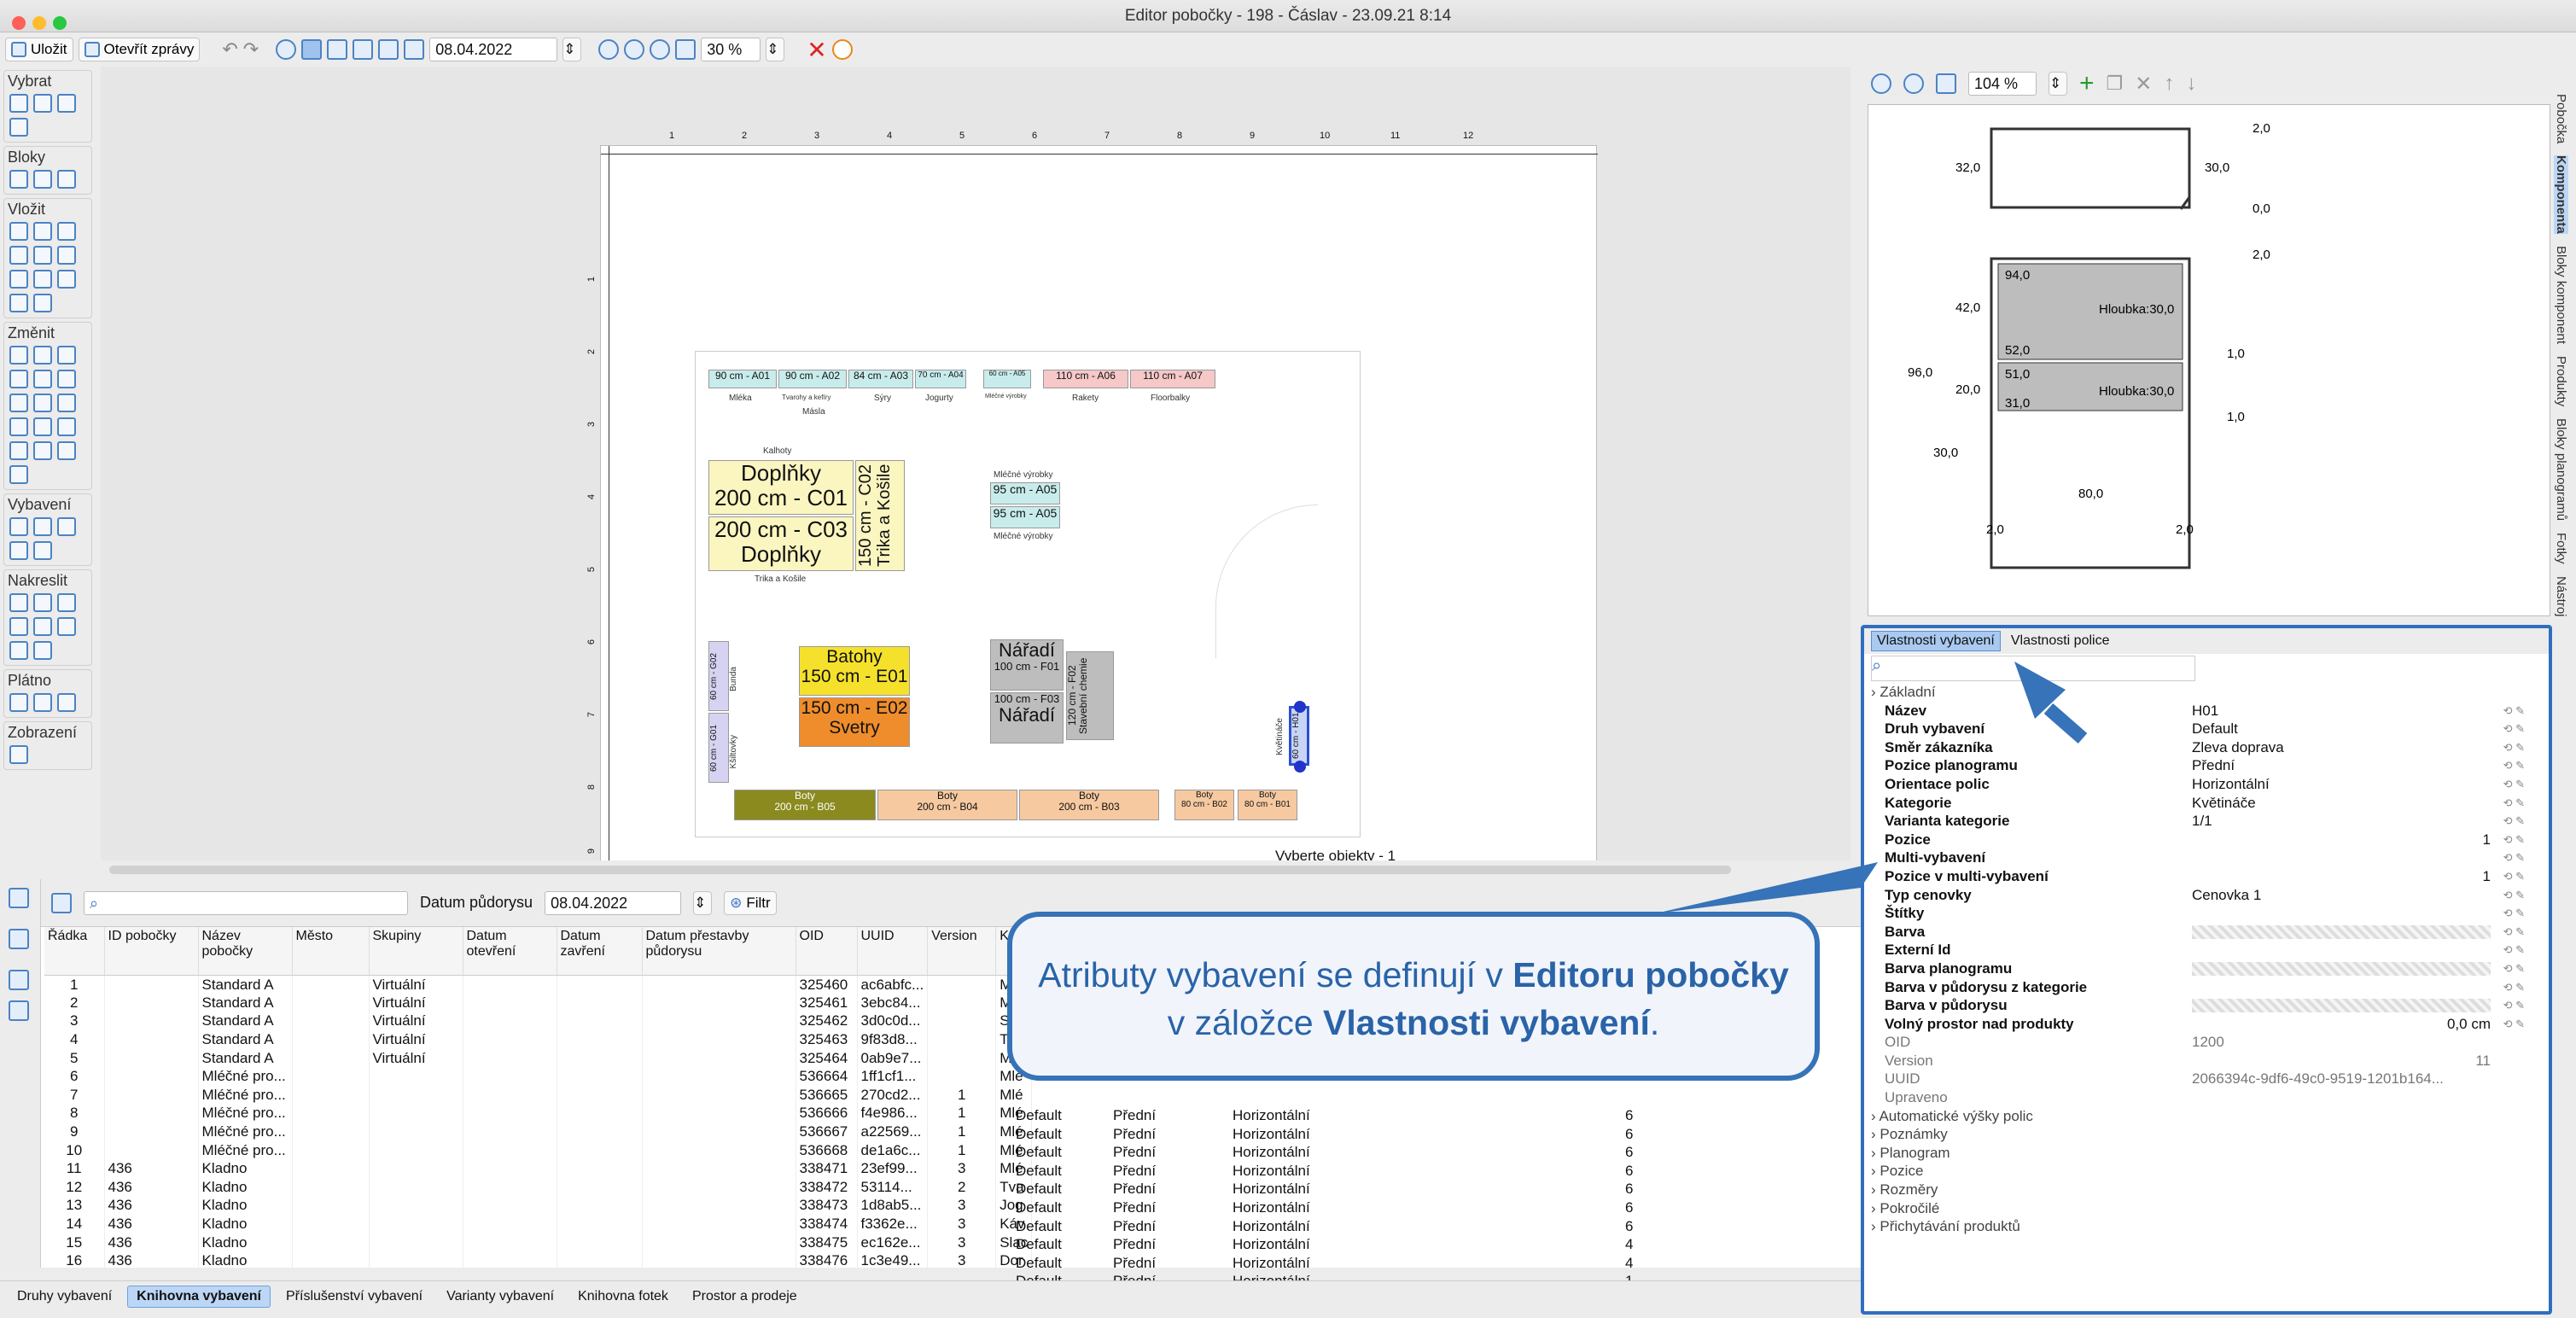 This screenshot has height=1318, width=2576. What do you see at coordinates (500, 1297) in the screenshot?
I see `tab-equipment-variants: Varianty vybavení` at bounding box center [500, 1297].